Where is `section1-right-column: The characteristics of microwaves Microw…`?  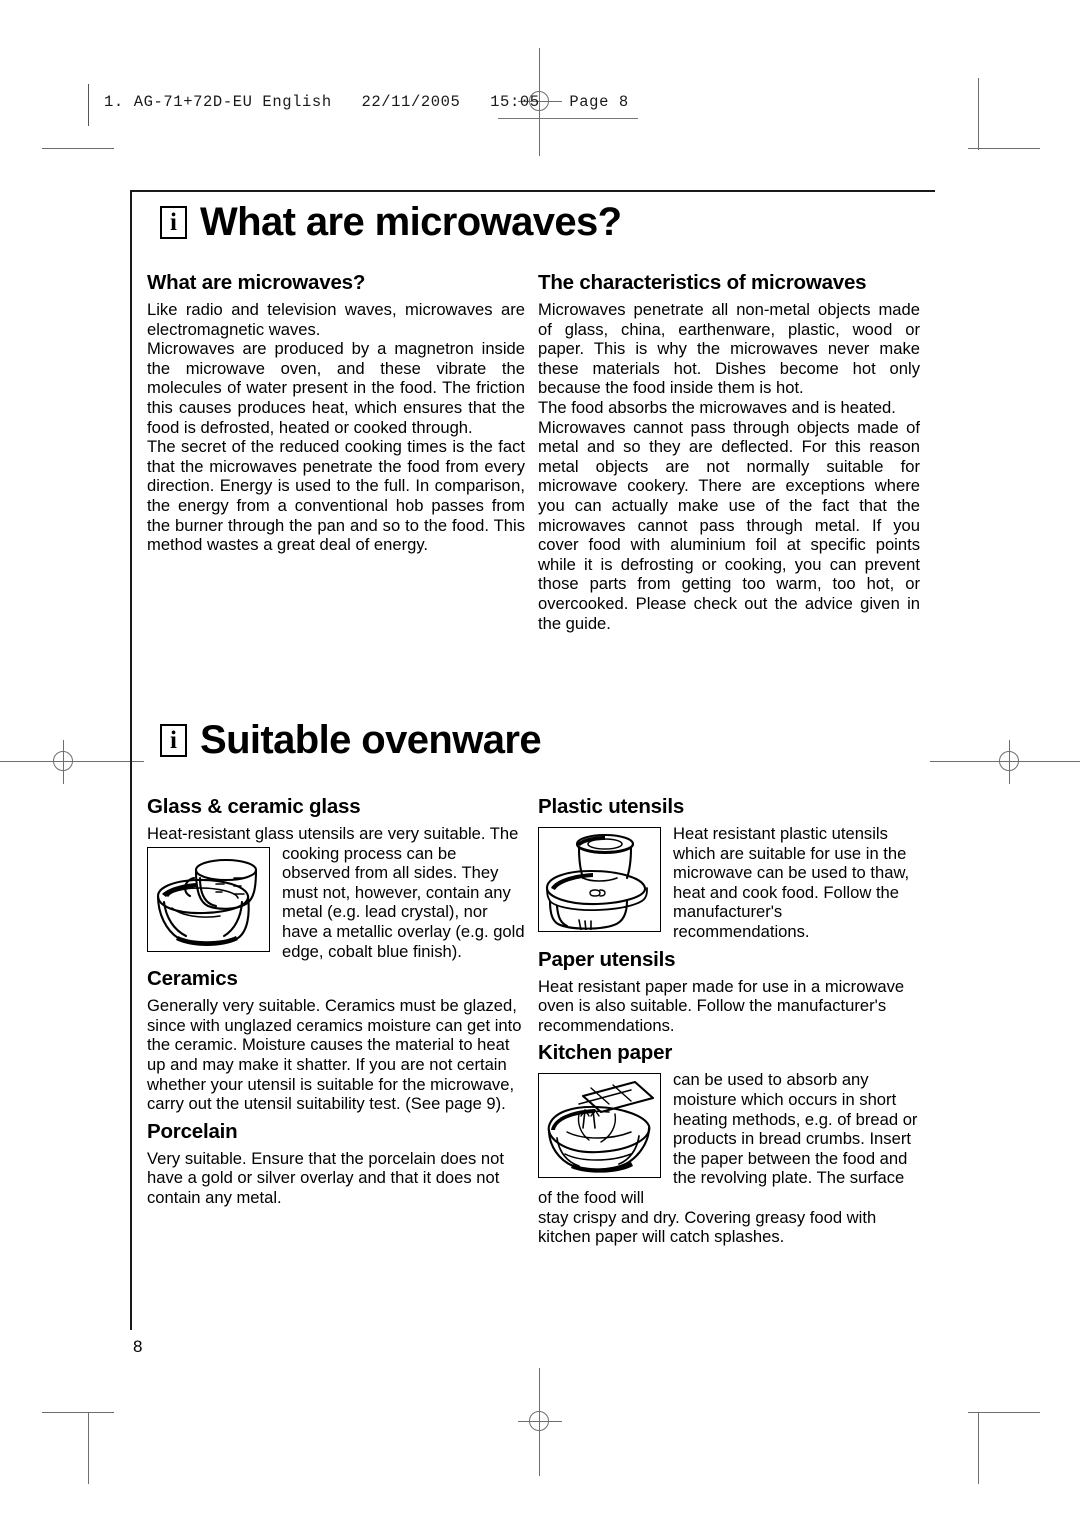 section1-right-column: The characteristics of microwaves Microw… is located at coordinates (729, 452).